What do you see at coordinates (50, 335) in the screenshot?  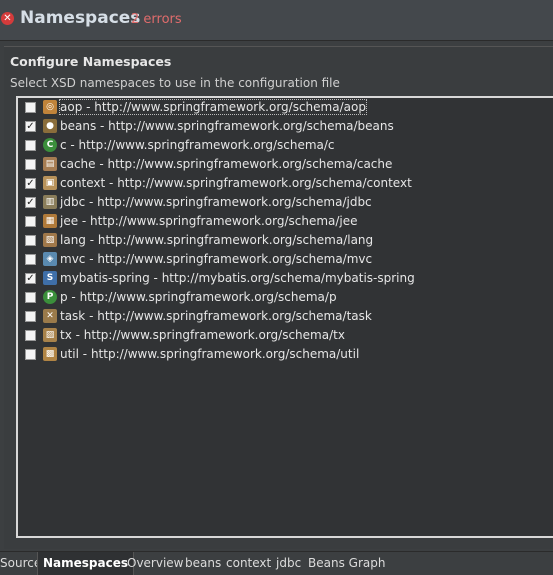 I see `tx-icon: ▨` at bounding box center [50, 335].